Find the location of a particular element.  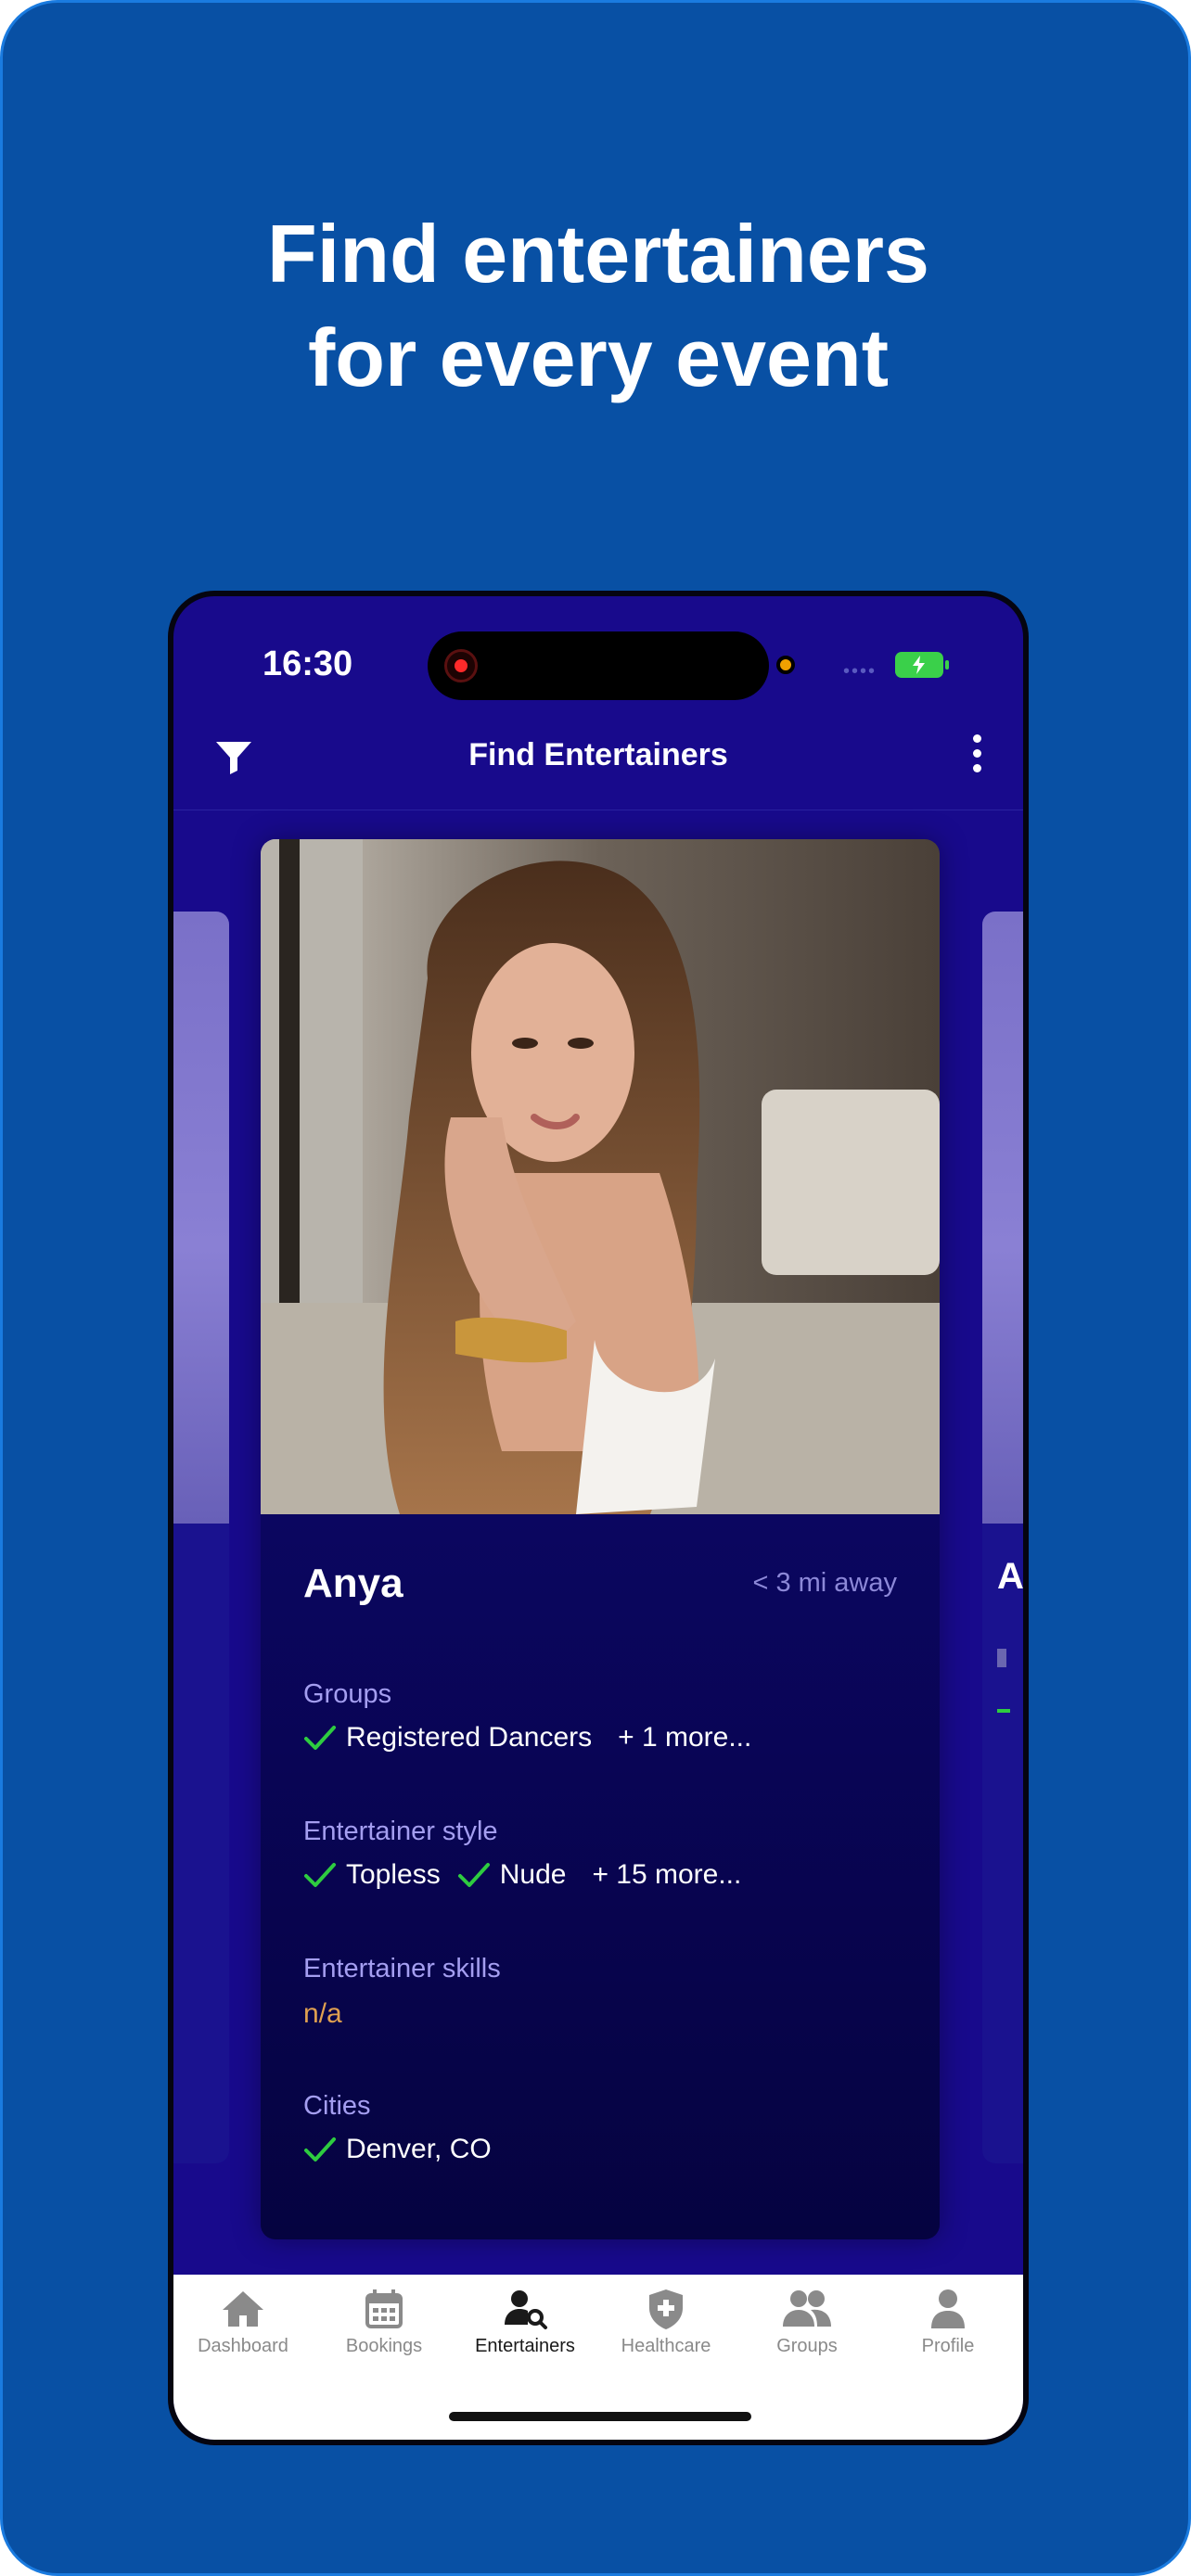

headline: Find entertainers for every event is located at coordinates (595, 306).